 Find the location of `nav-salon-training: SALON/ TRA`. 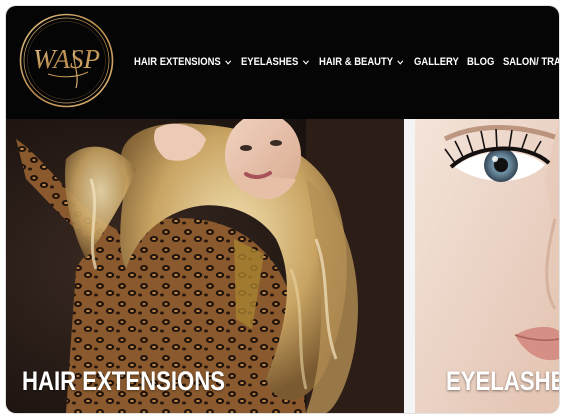

nav-salon-training: SALON/ TRA is located at coordinates (531, 62).